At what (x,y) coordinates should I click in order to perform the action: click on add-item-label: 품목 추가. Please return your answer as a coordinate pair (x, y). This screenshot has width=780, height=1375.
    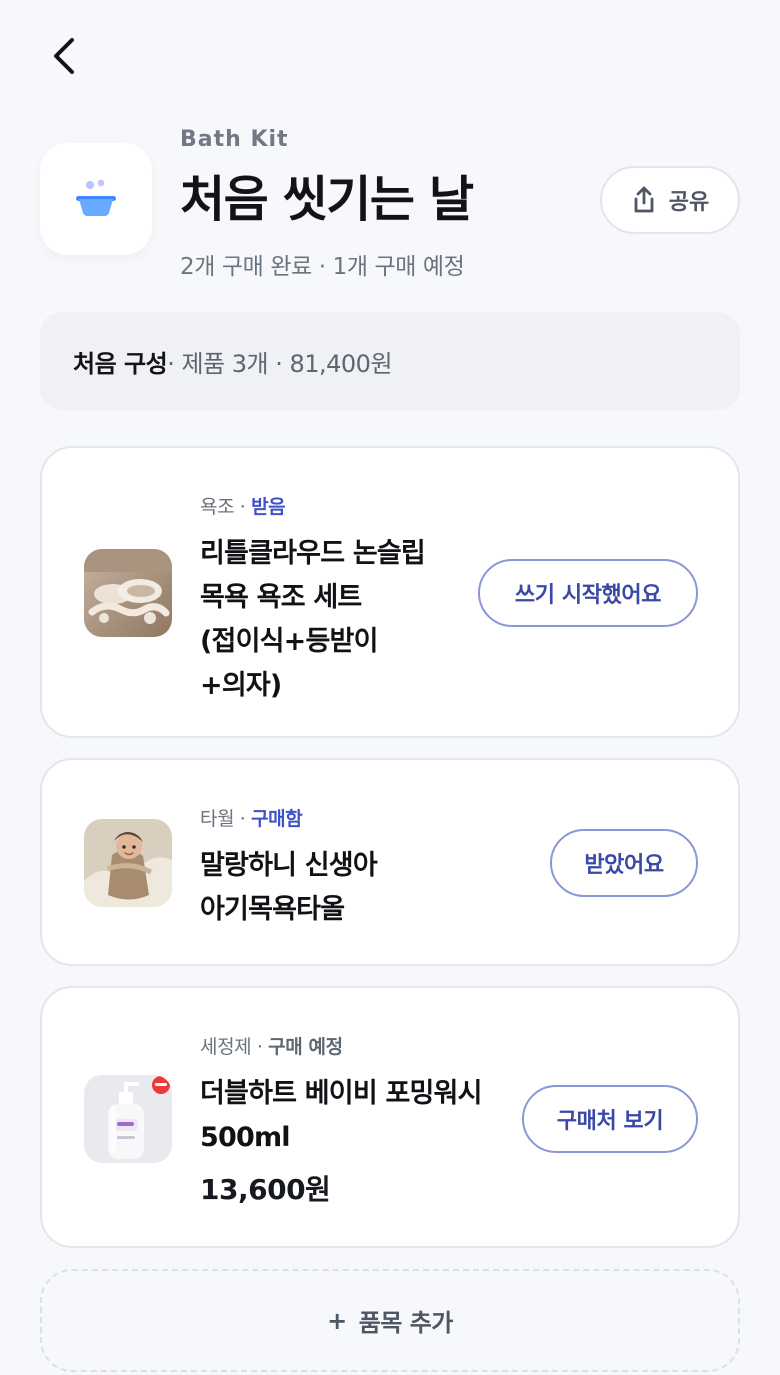
    Looking at the image, I should click on (406, 1323).